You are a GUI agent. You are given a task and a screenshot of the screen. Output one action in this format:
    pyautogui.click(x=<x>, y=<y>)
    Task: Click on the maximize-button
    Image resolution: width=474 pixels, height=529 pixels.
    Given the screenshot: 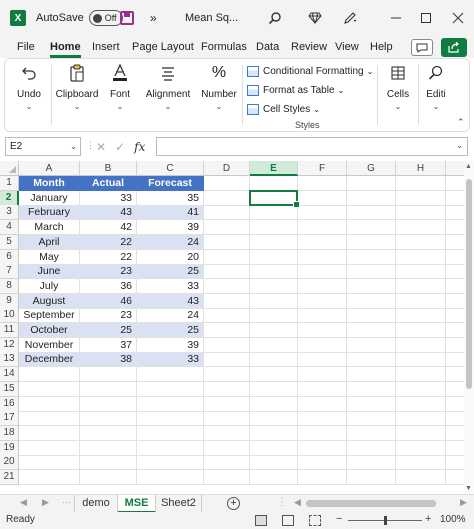 What is the action you would take?
    pyautogui.click(x=426, y=18)
    